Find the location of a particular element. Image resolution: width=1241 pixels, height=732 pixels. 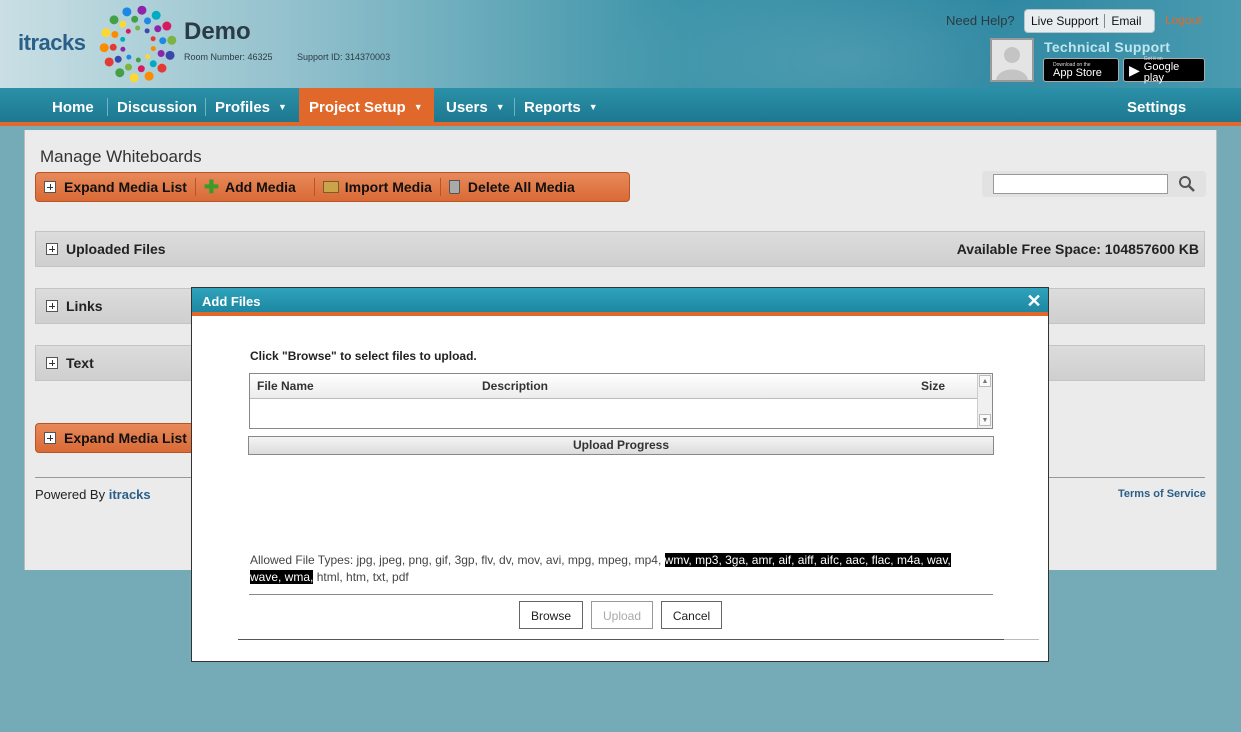

google-play-big: Google play is located at coordinates (1161, 72).